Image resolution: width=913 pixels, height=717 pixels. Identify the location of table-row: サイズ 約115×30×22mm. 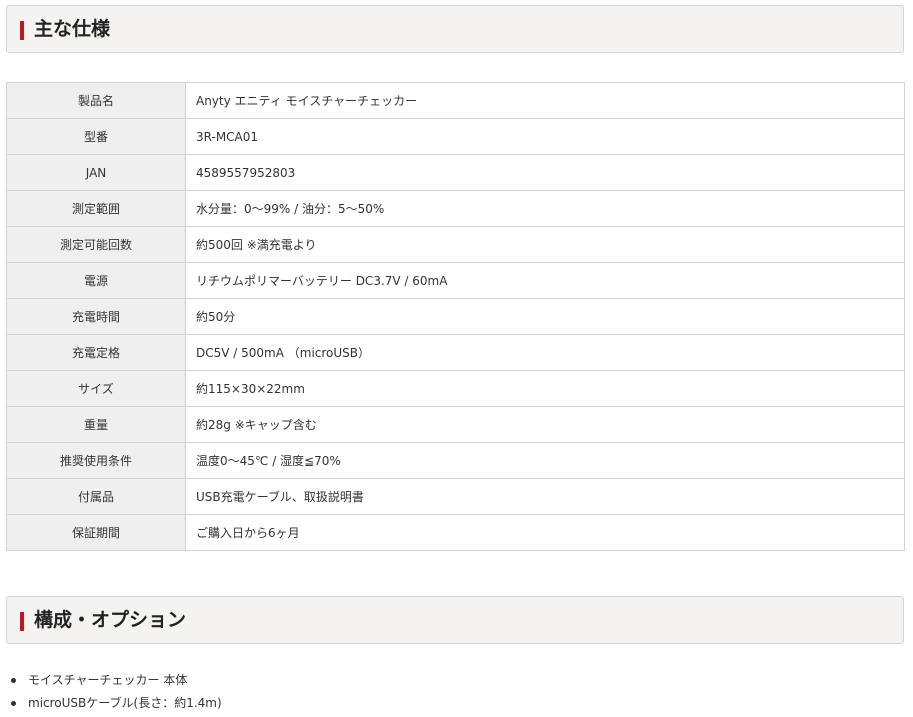
(455, 388).